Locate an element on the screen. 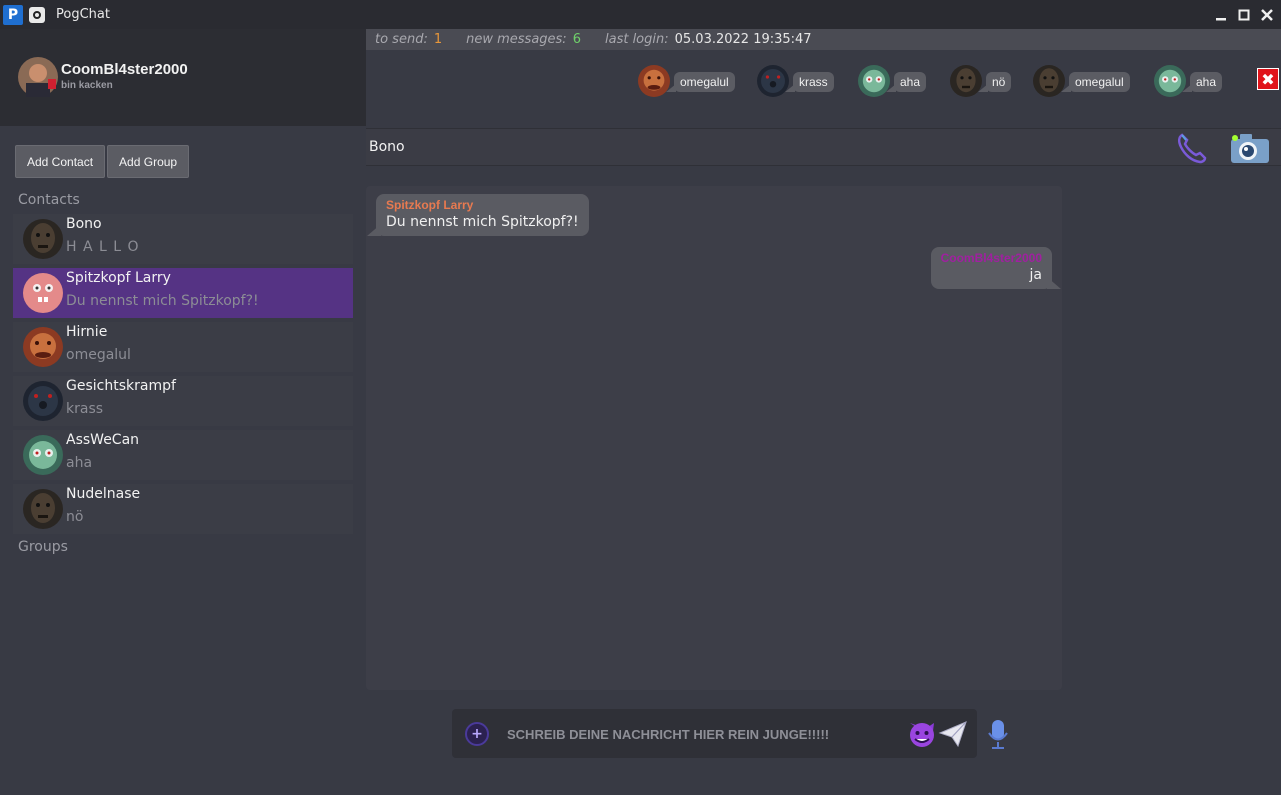 This screenshot has height=795, width=1281. close-icon is located at coordinates (1266, 14).